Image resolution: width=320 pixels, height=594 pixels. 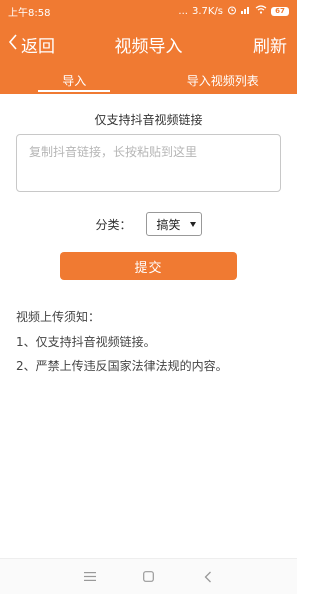 What do you see at coordinates (74, 91) in the screenshot?
I see `active-tab-indicator` at bounding box center [74, 91].